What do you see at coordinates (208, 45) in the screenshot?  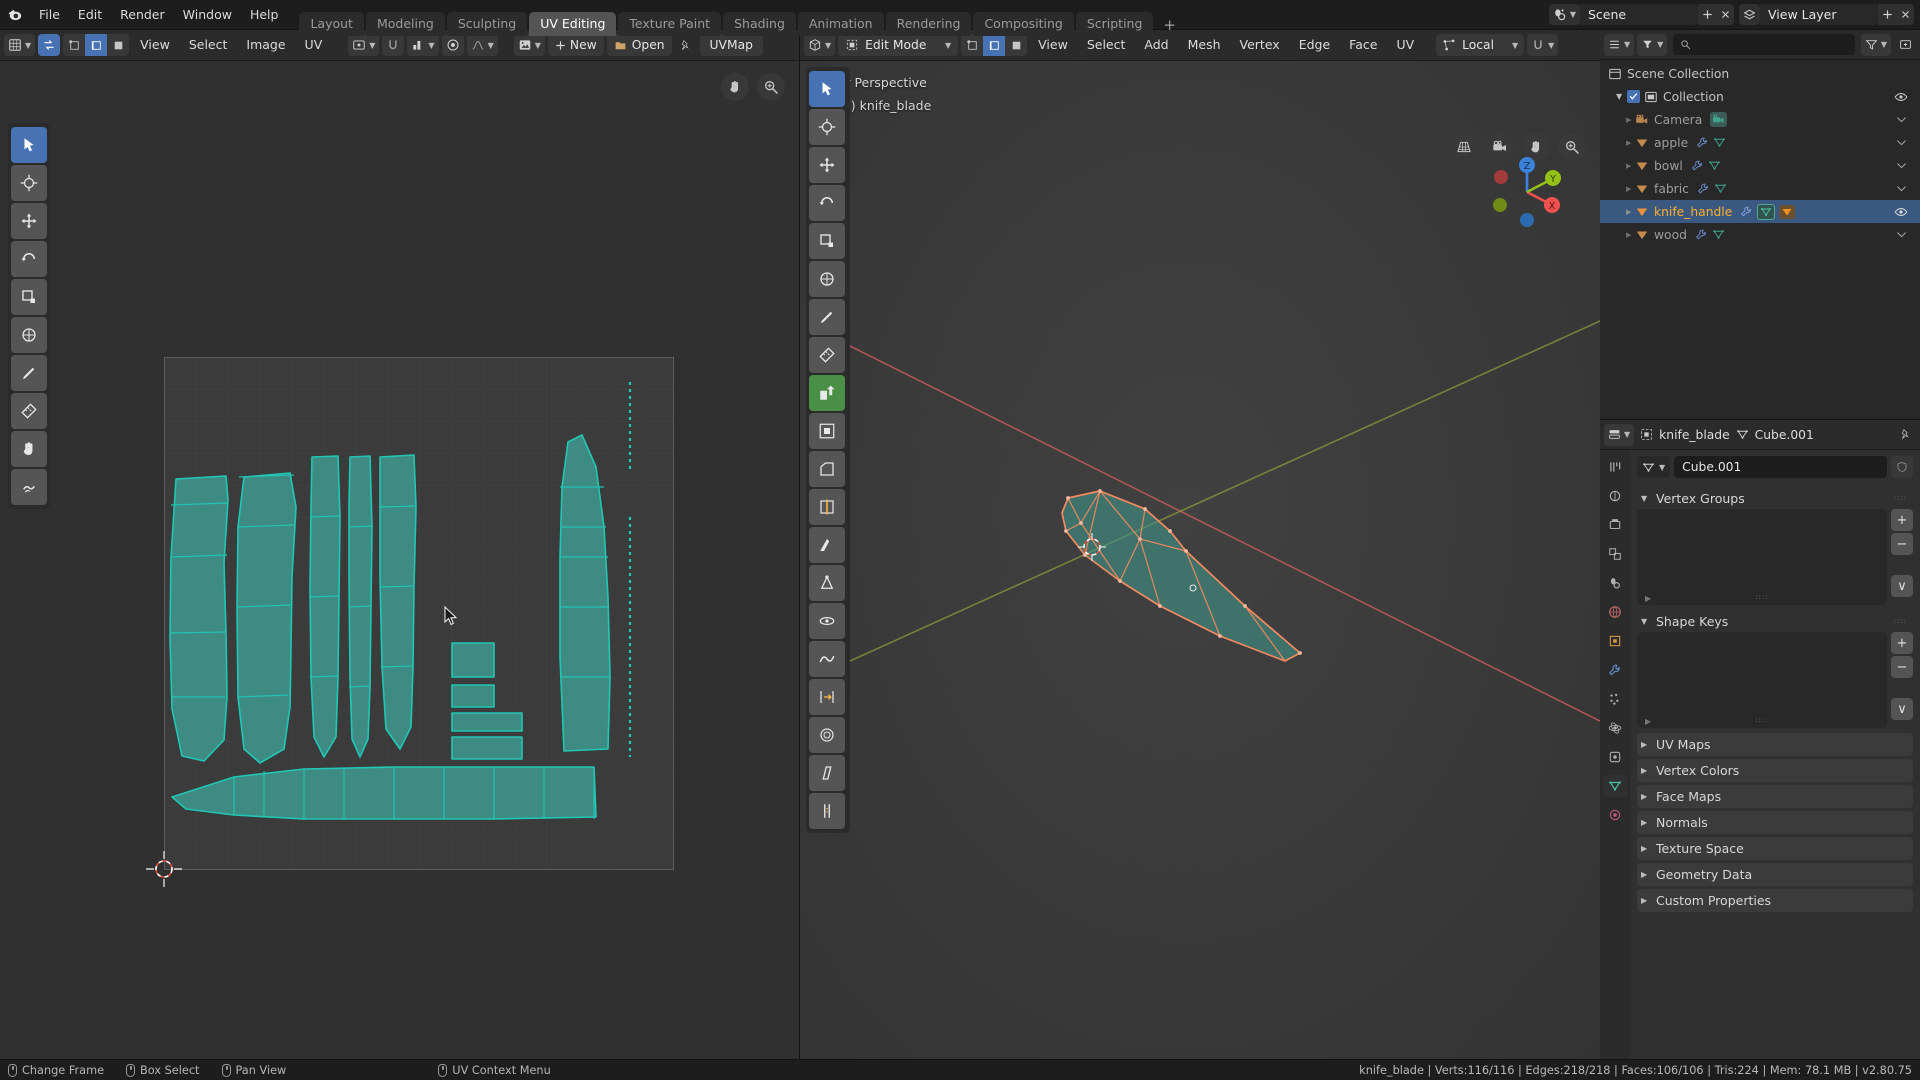 I see `uv-menu-select: Select` at bounding box center [208, 45].